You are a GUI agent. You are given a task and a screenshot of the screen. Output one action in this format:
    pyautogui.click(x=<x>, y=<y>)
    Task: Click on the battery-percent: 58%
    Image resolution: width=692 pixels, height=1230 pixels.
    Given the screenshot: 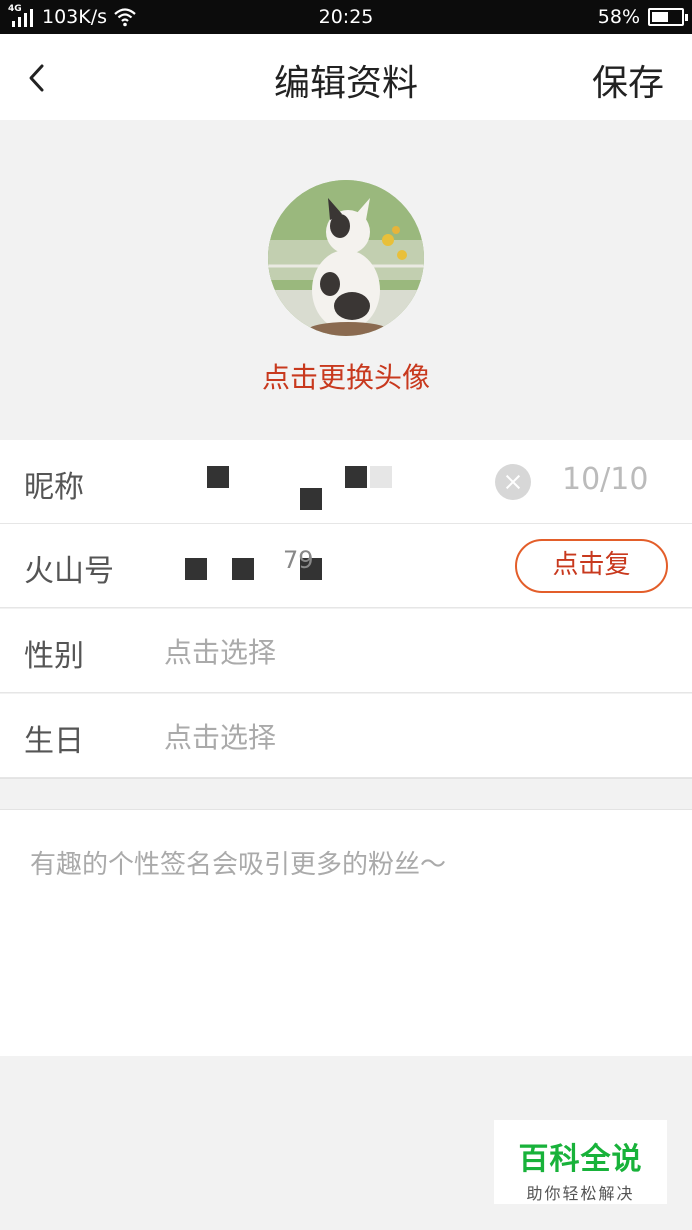 What is the action you would take?
    pyautogui.click(x=618, y=17)
    